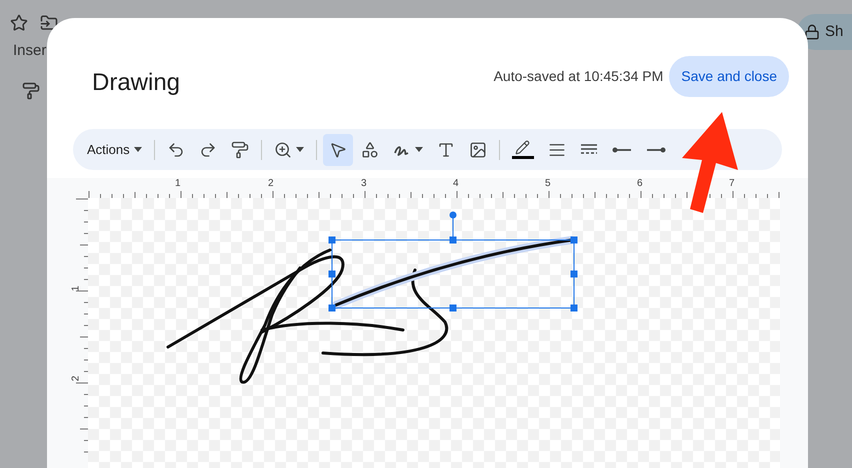  What do you see at coordinates (29, 51) in the screenshot?
I see `menu-label: Inser` at bounding box center [29, 51].